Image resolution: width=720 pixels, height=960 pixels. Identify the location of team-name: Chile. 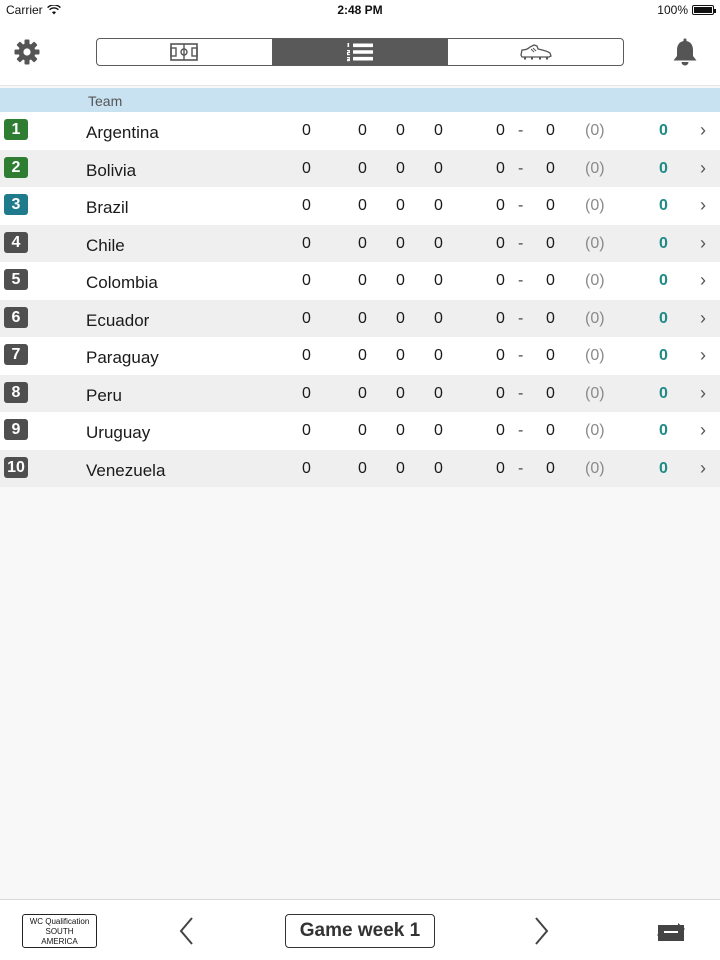
(105, 245).